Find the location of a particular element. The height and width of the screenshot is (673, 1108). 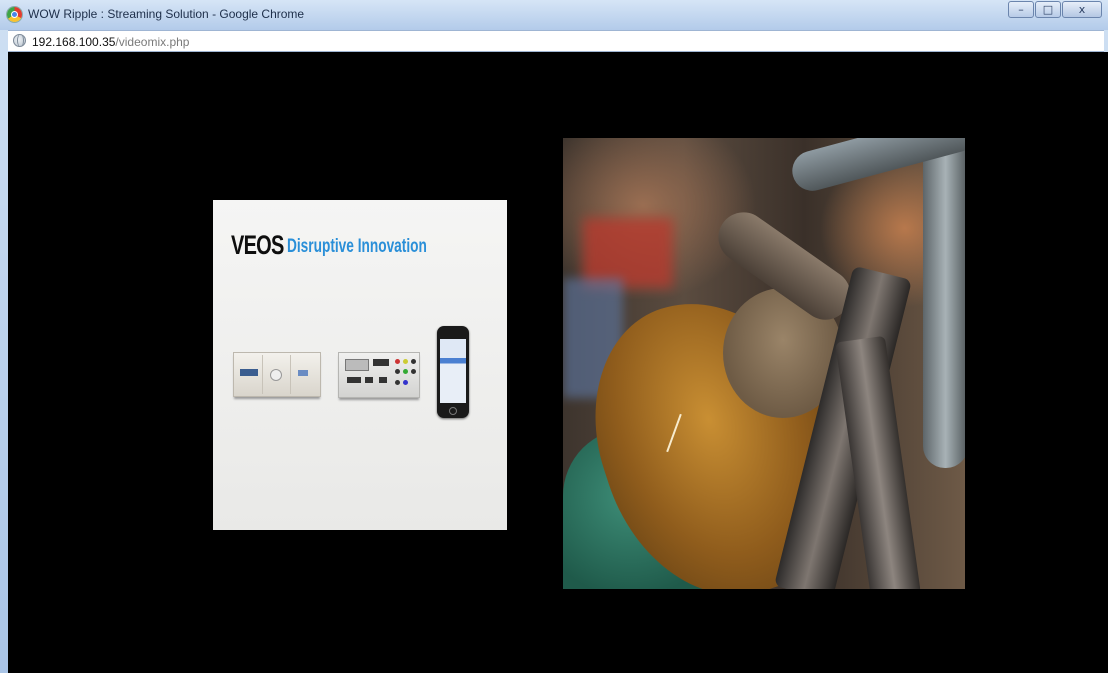

close-button: x is located at coordinates (1082, 9).